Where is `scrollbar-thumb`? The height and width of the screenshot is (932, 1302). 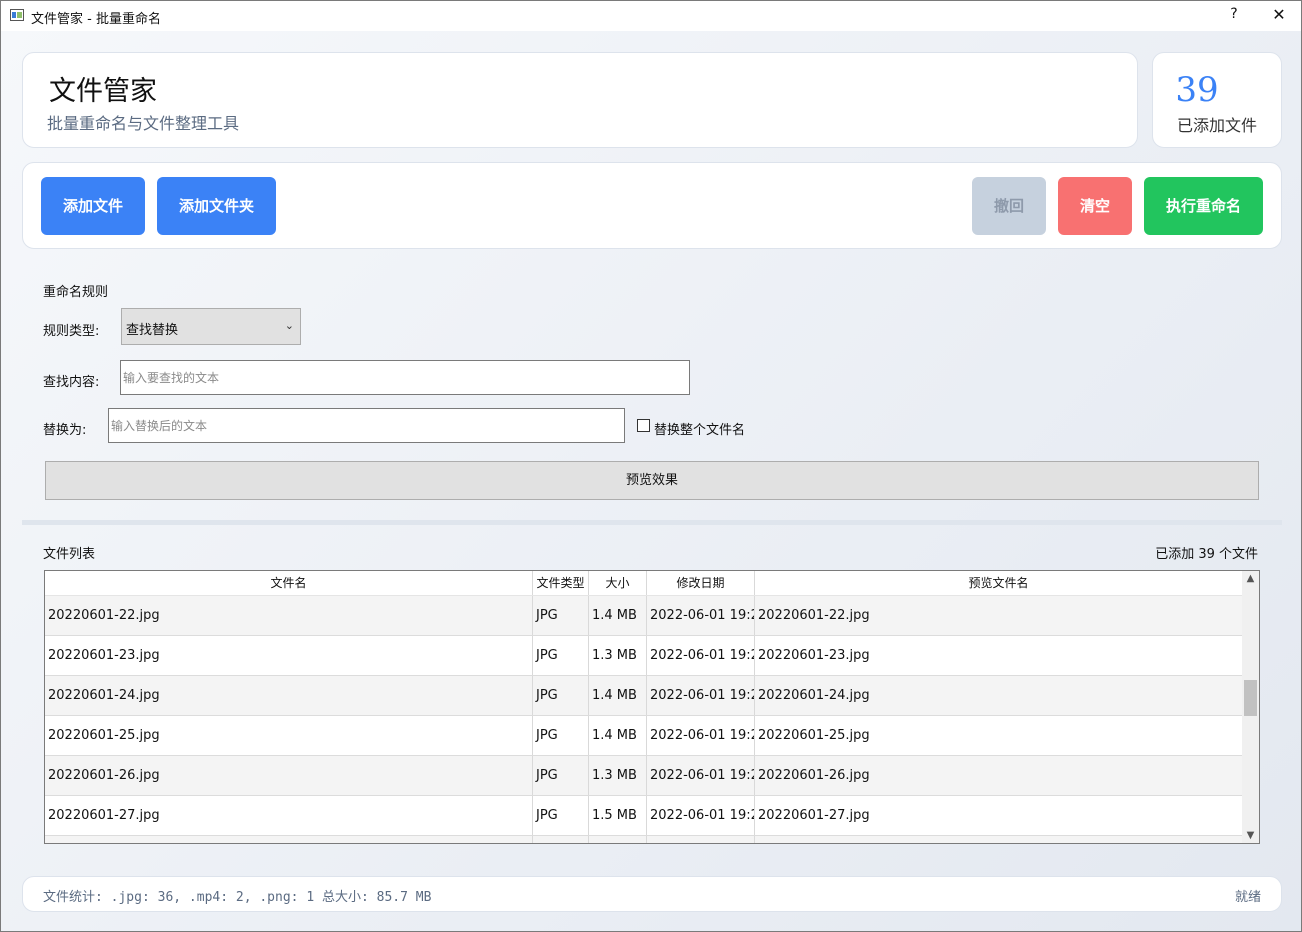
scrollbar-thumb is located at coordinates (1250, 698).